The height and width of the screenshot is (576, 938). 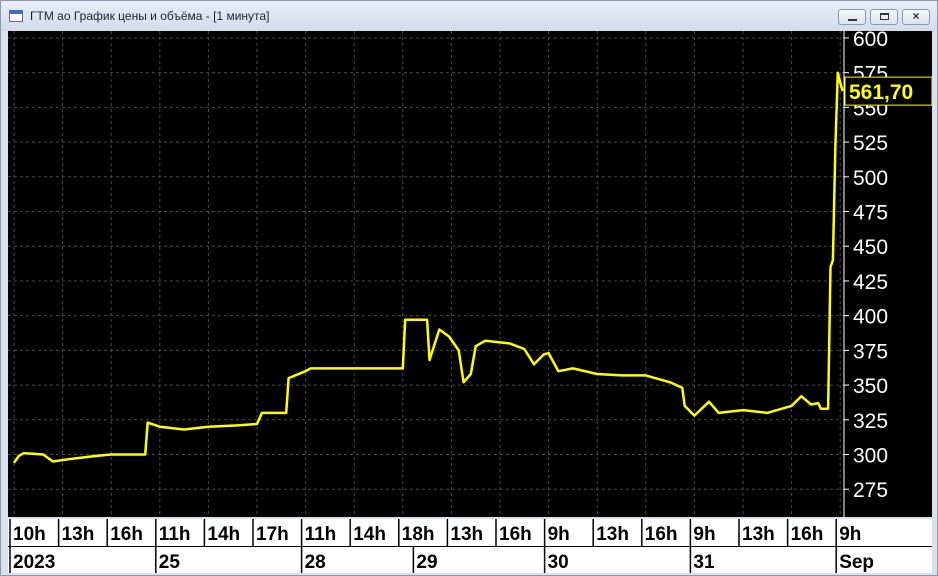 I want to click on y-tick-label: 525, so click(x=870, y=143).